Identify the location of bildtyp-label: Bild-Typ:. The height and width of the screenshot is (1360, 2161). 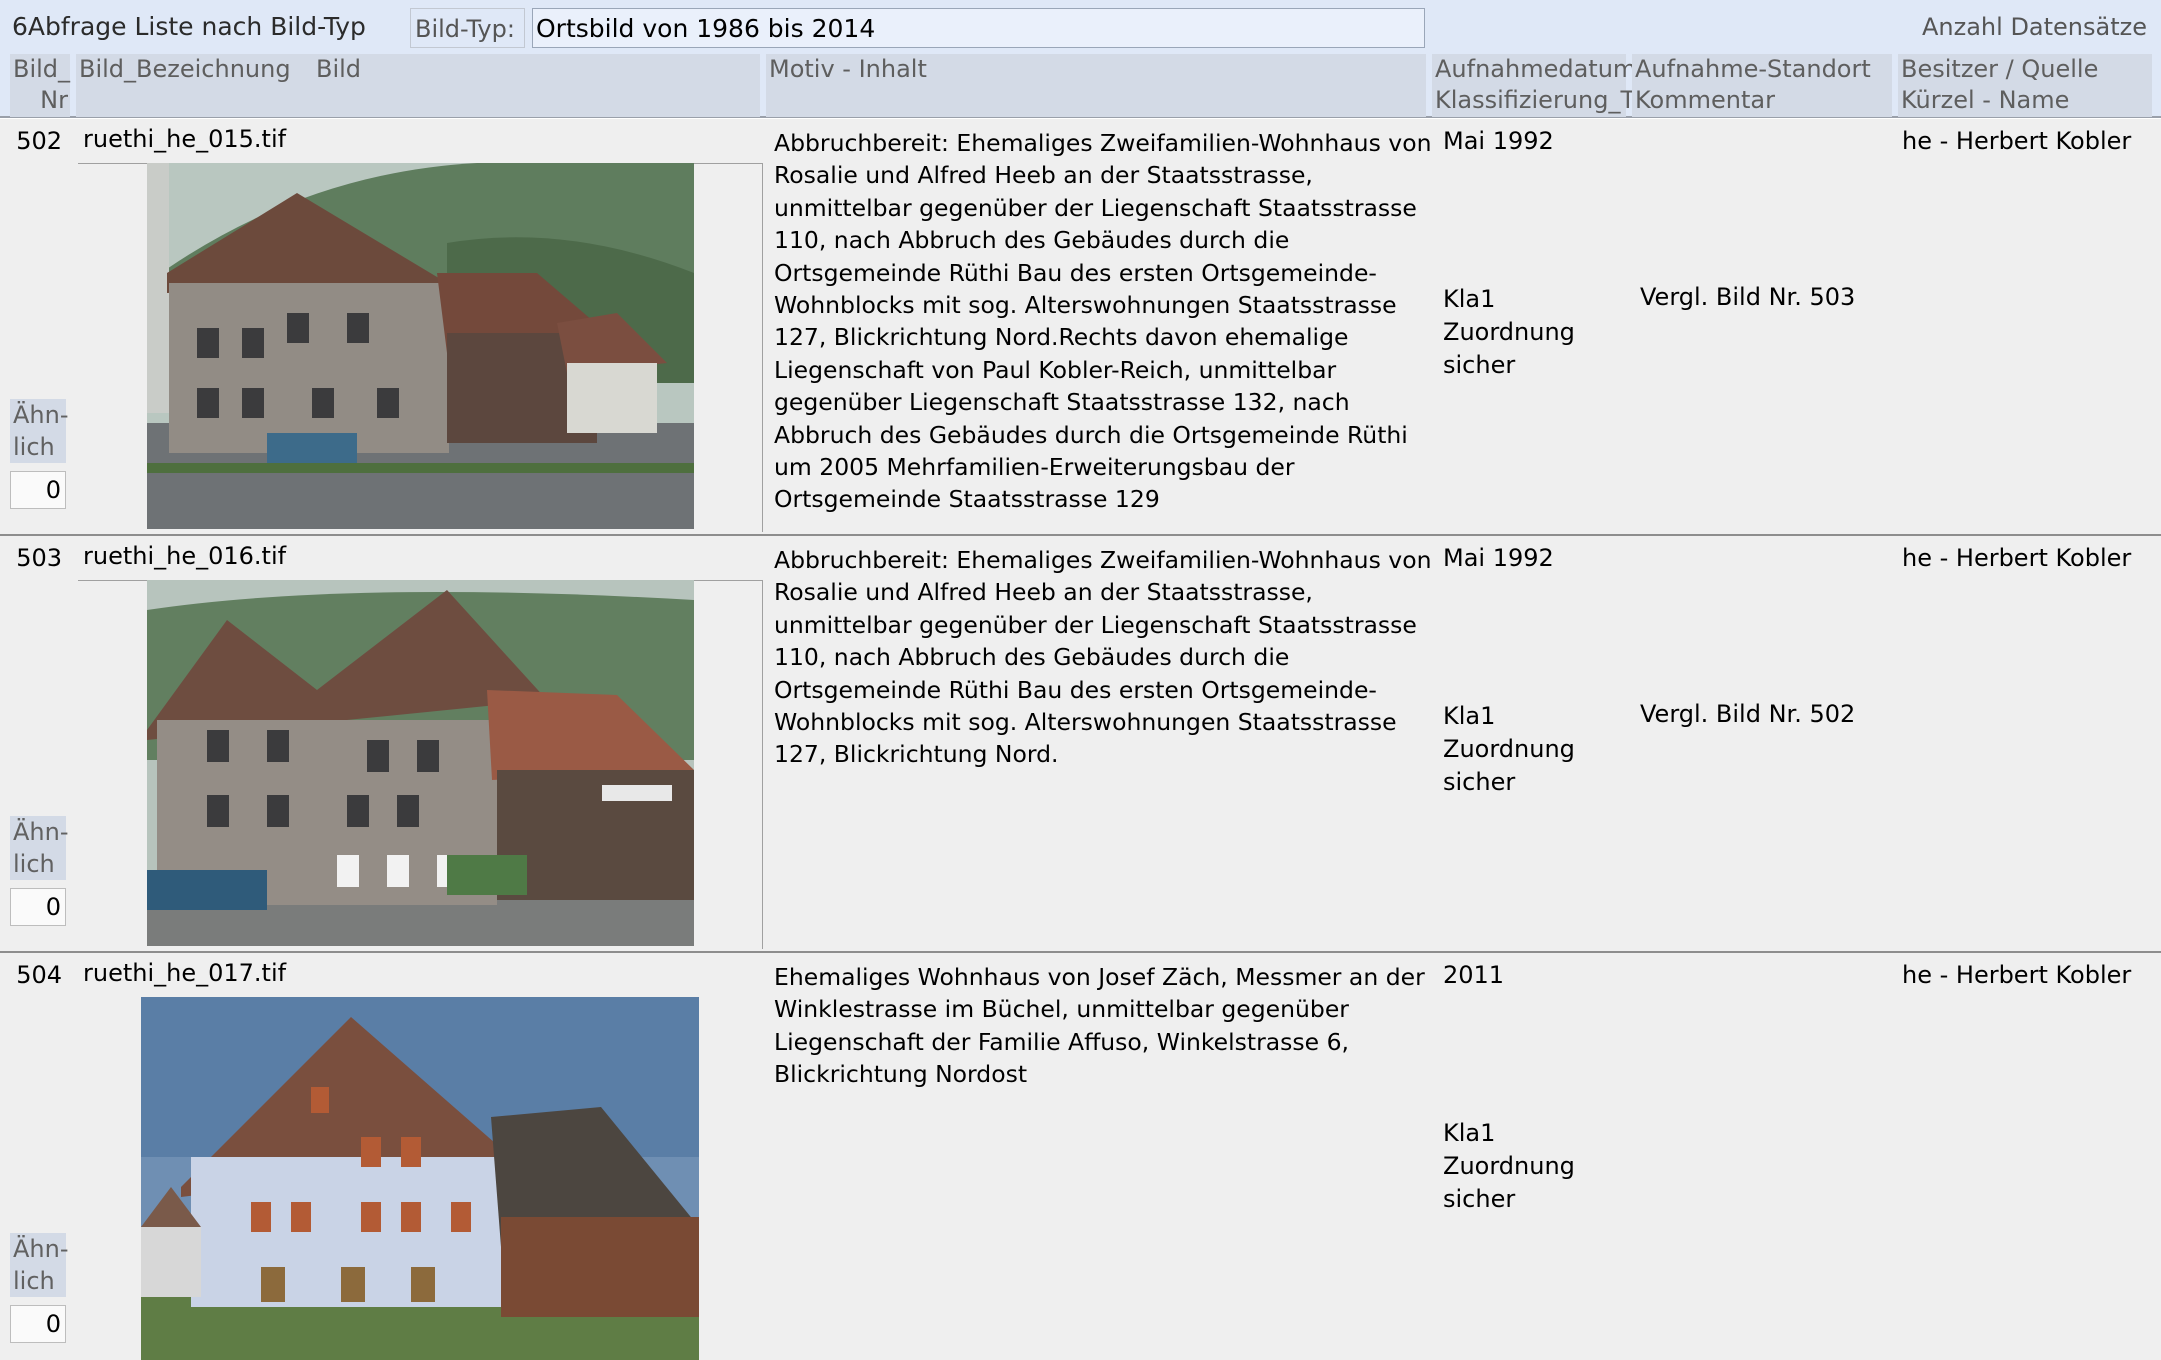
(467, 28).